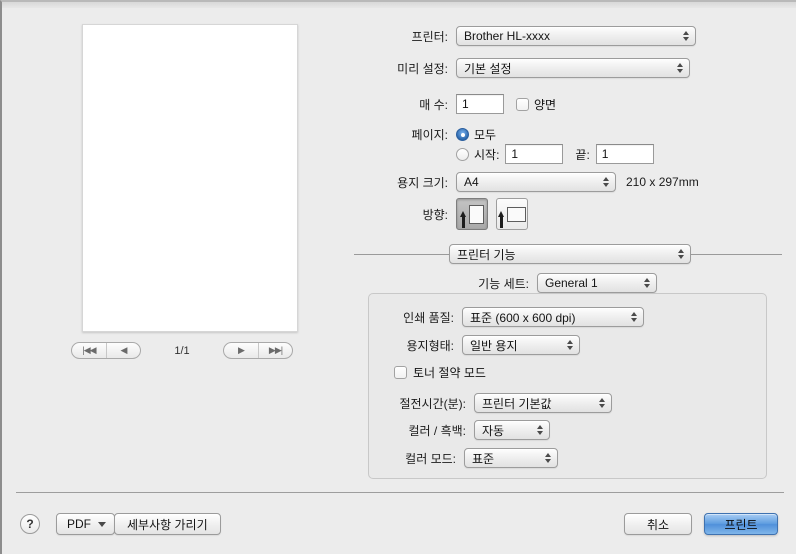 This screenshot has width=796, height=554. I want to click on printer-row: 프린터: Brother HL-xxxx, so click(525, 36).